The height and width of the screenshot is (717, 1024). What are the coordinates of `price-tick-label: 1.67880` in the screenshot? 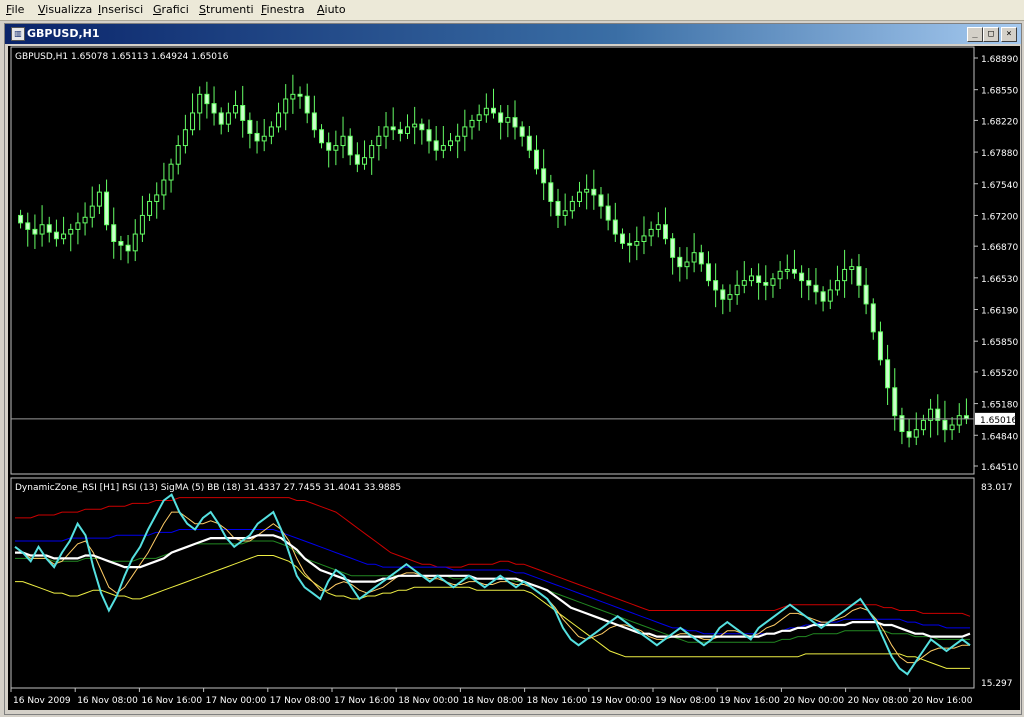 It's located at (999, 154).